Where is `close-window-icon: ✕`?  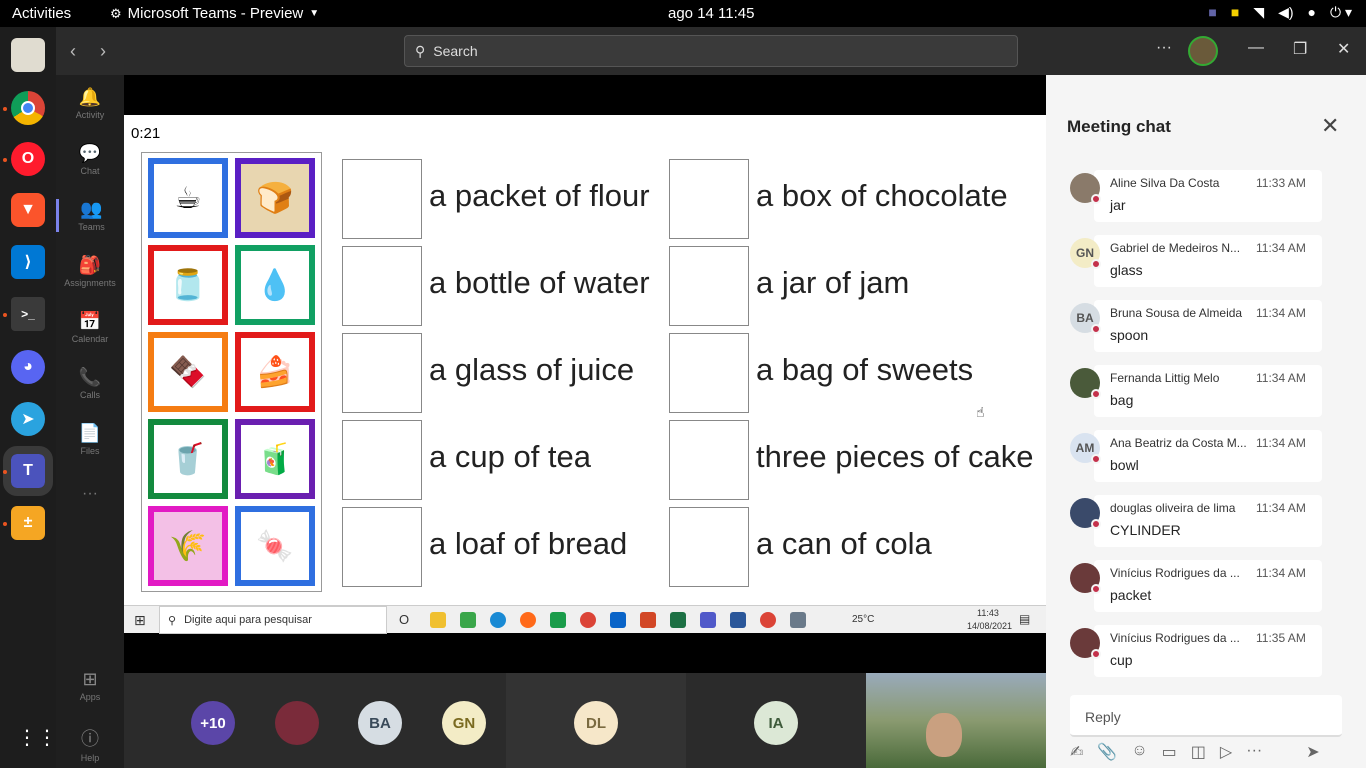
close-window-icon: ✕ is located at coordinates (1343, 49).